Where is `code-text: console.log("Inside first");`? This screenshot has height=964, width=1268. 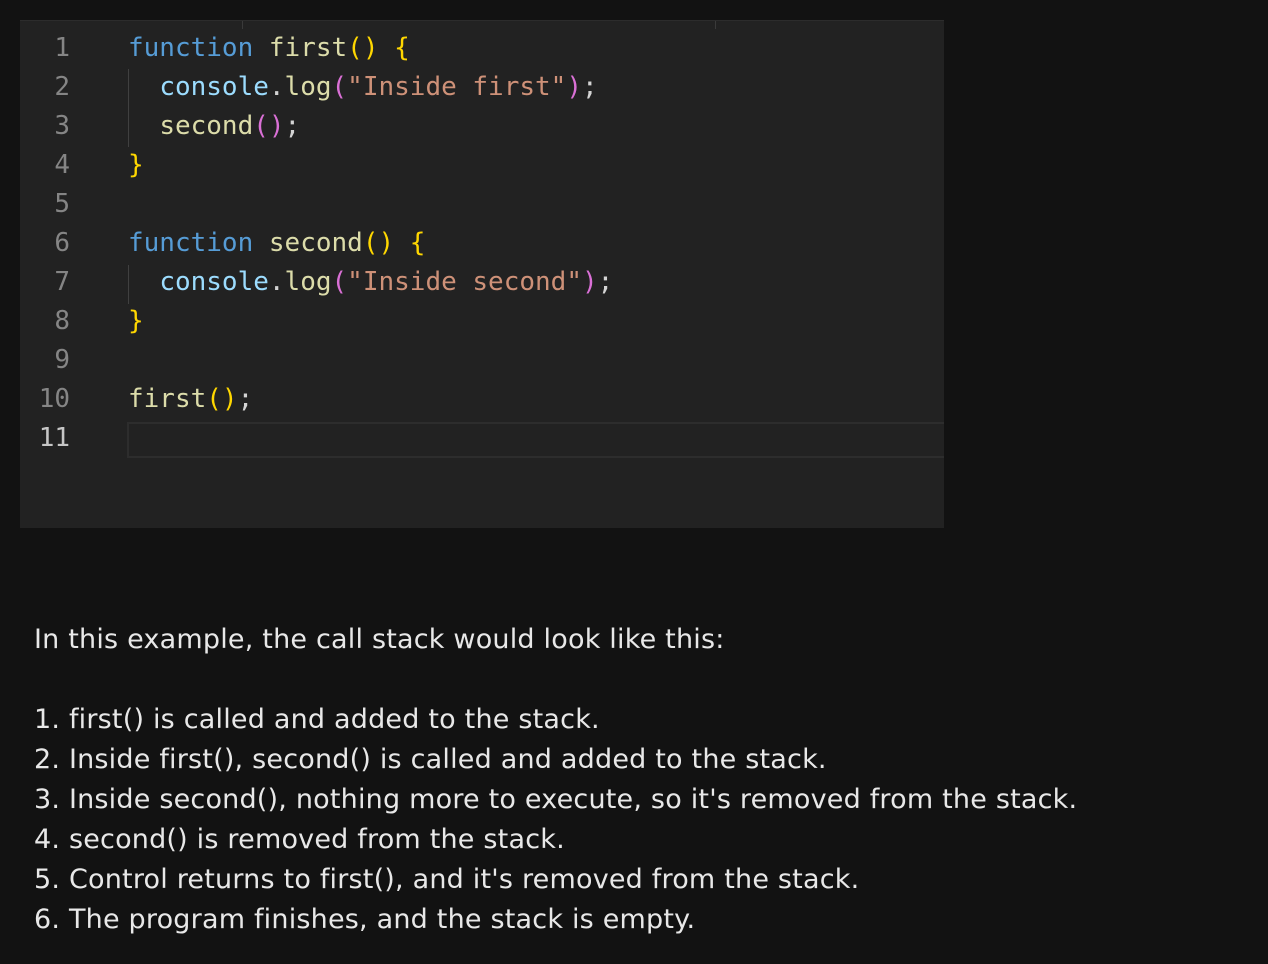
code-text: console.log("Inside first"); is located at coordinates (363, 87).